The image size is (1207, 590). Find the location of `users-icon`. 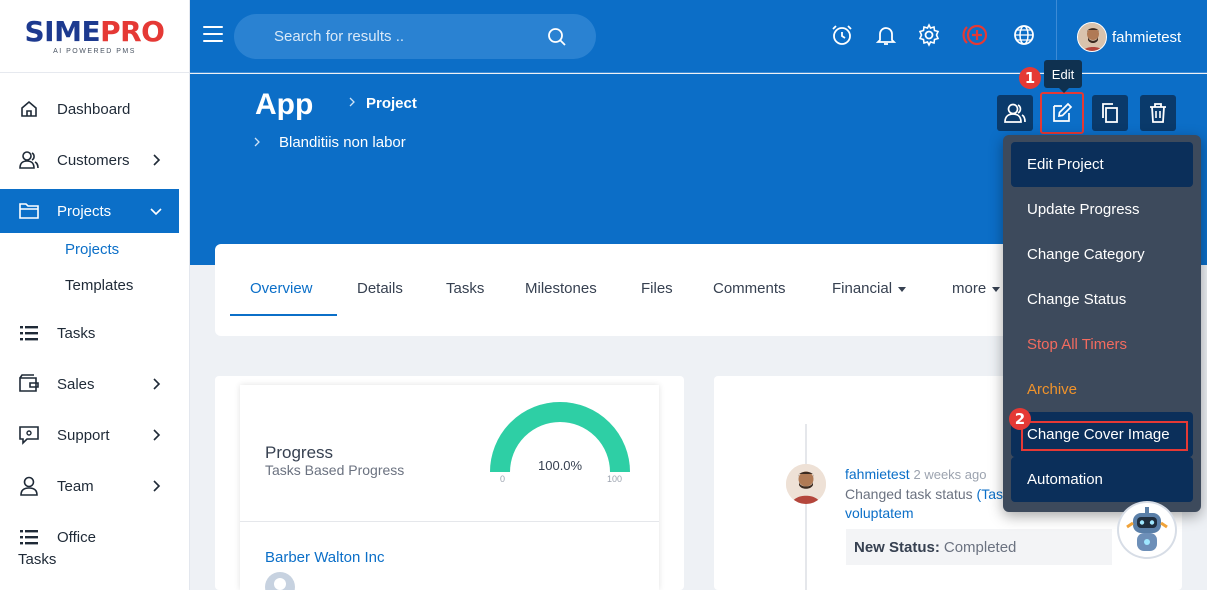

users-icon is located at coordinates (29, 160).